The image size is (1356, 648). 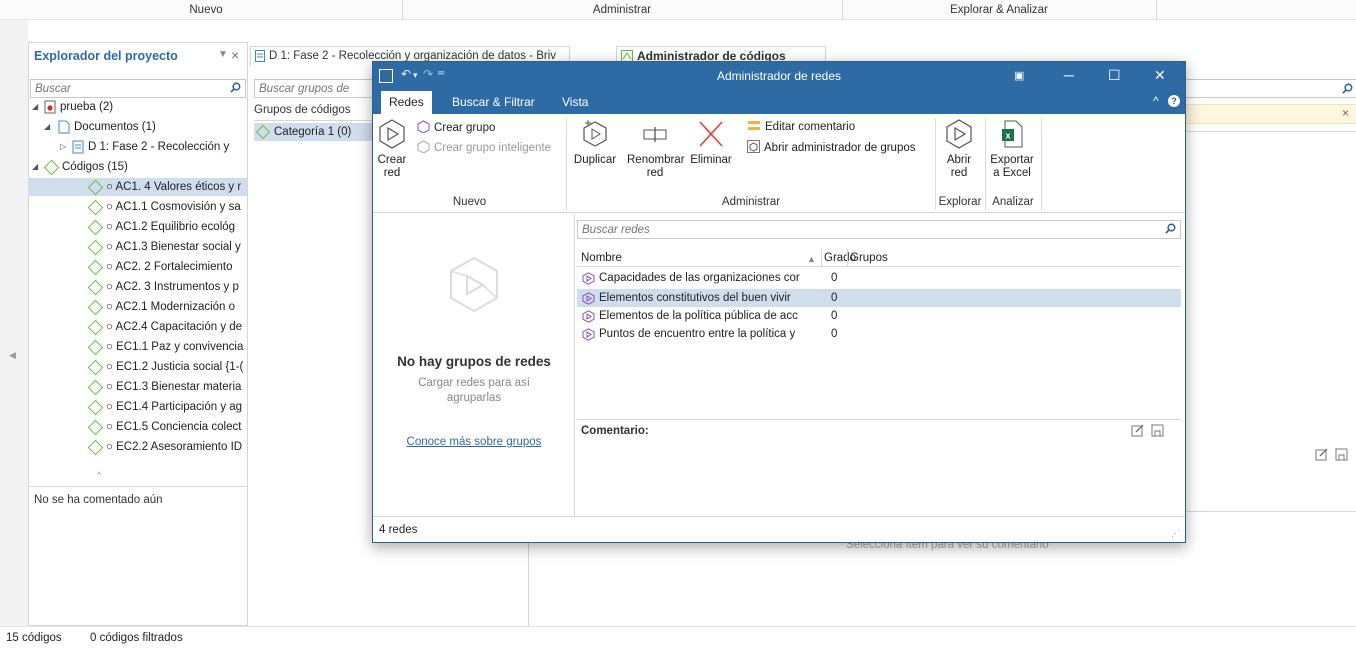 I want to click on duplicar-button: Duplicar, so click(x=595, y=142).